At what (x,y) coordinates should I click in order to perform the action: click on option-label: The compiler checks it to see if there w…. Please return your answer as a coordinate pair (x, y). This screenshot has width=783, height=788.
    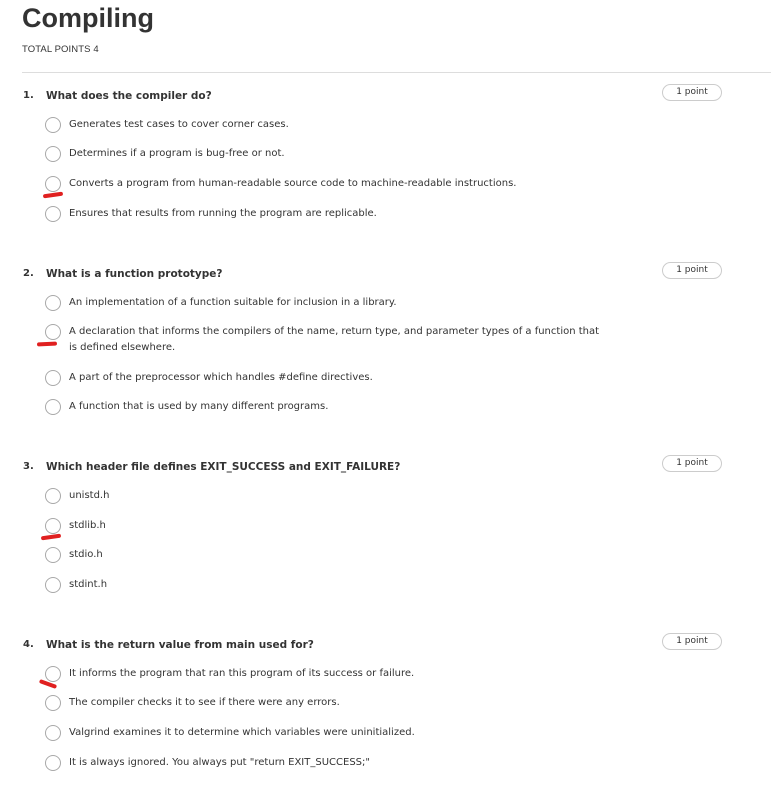
    Looking at the image, I should click on (204, 702).